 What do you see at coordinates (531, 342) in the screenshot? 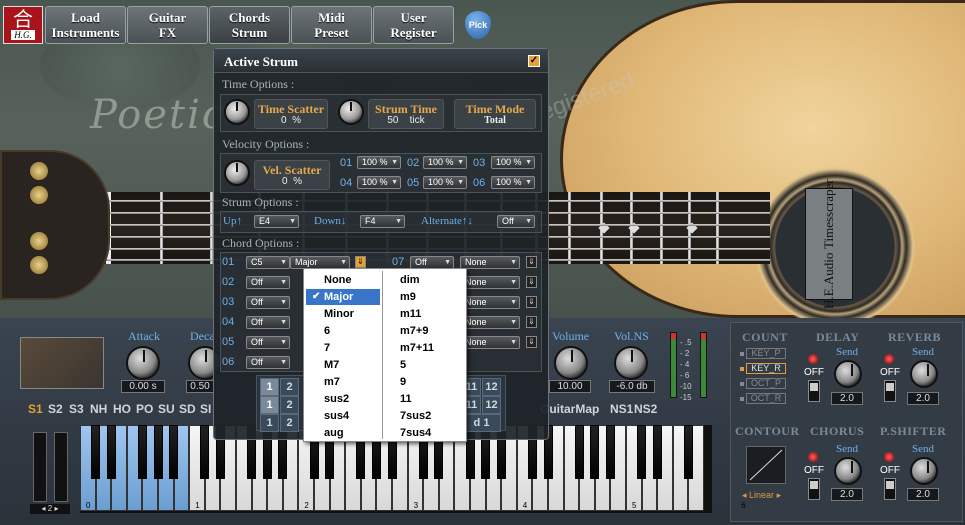
I see `chord-11-apply-icon: ⇓` at bounding box center [531, 342].